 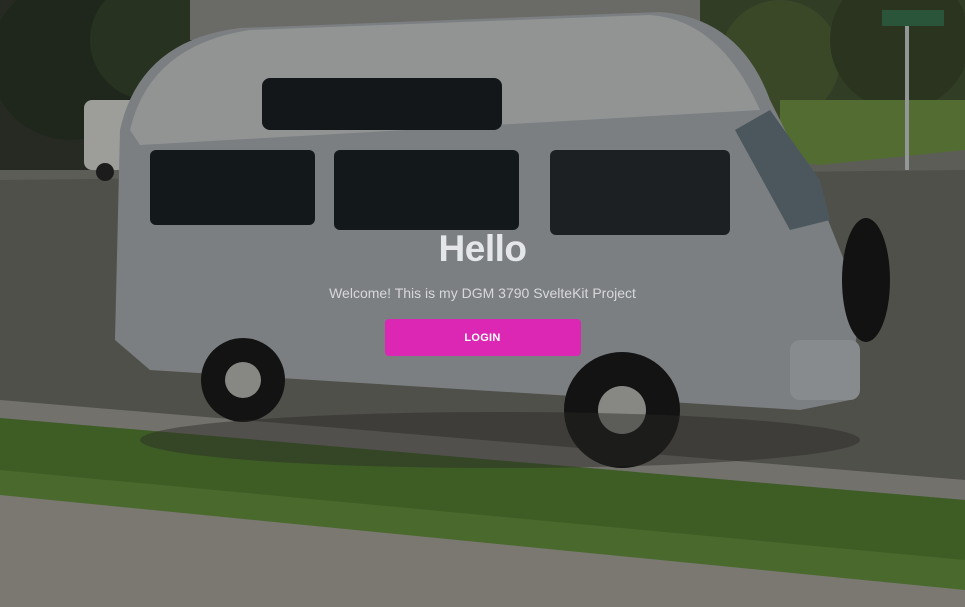 I want to click on login-button: LOGIN, so click(x=482, y=337).